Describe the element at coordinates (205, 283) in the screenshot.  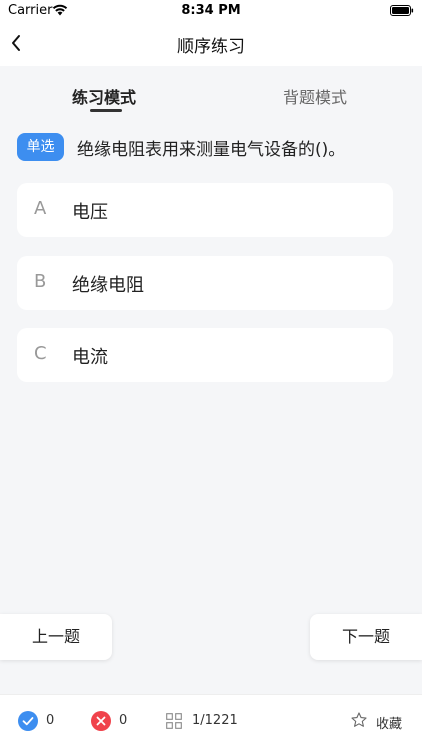
I see `option-b: B 绝缘电阻` at that location.